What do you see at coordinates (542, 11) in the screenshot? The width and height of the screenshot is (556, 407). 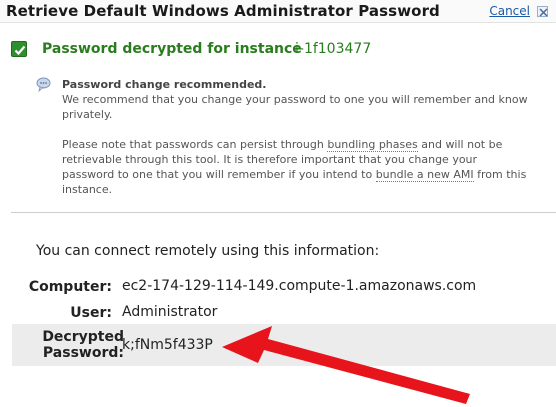 I see `close-icon` at bounding box center [542, 11].